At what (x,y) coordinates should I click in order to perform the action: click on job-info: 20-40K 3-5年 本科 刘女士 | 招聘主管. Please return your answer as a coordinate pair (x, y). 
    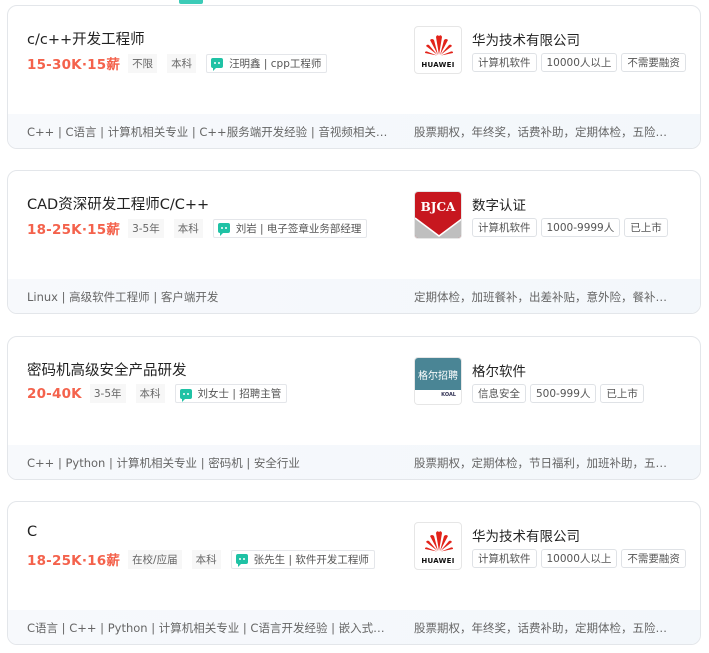
    Looking at the image, I should click on (157, 393).